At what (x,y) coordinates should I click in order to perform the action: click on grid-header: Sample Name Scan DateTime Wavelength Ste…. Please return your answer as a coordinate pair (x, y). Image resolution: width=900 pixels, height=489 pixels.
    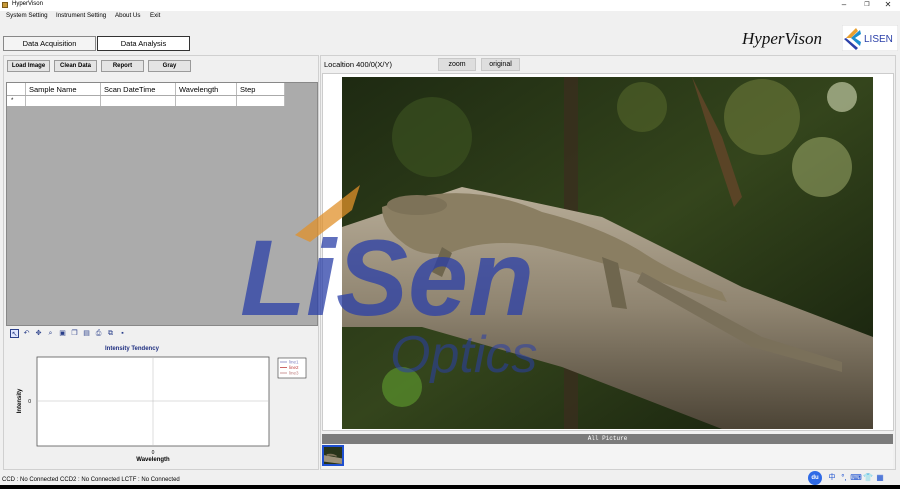
    Looking at the image, I should click on (146, 89).